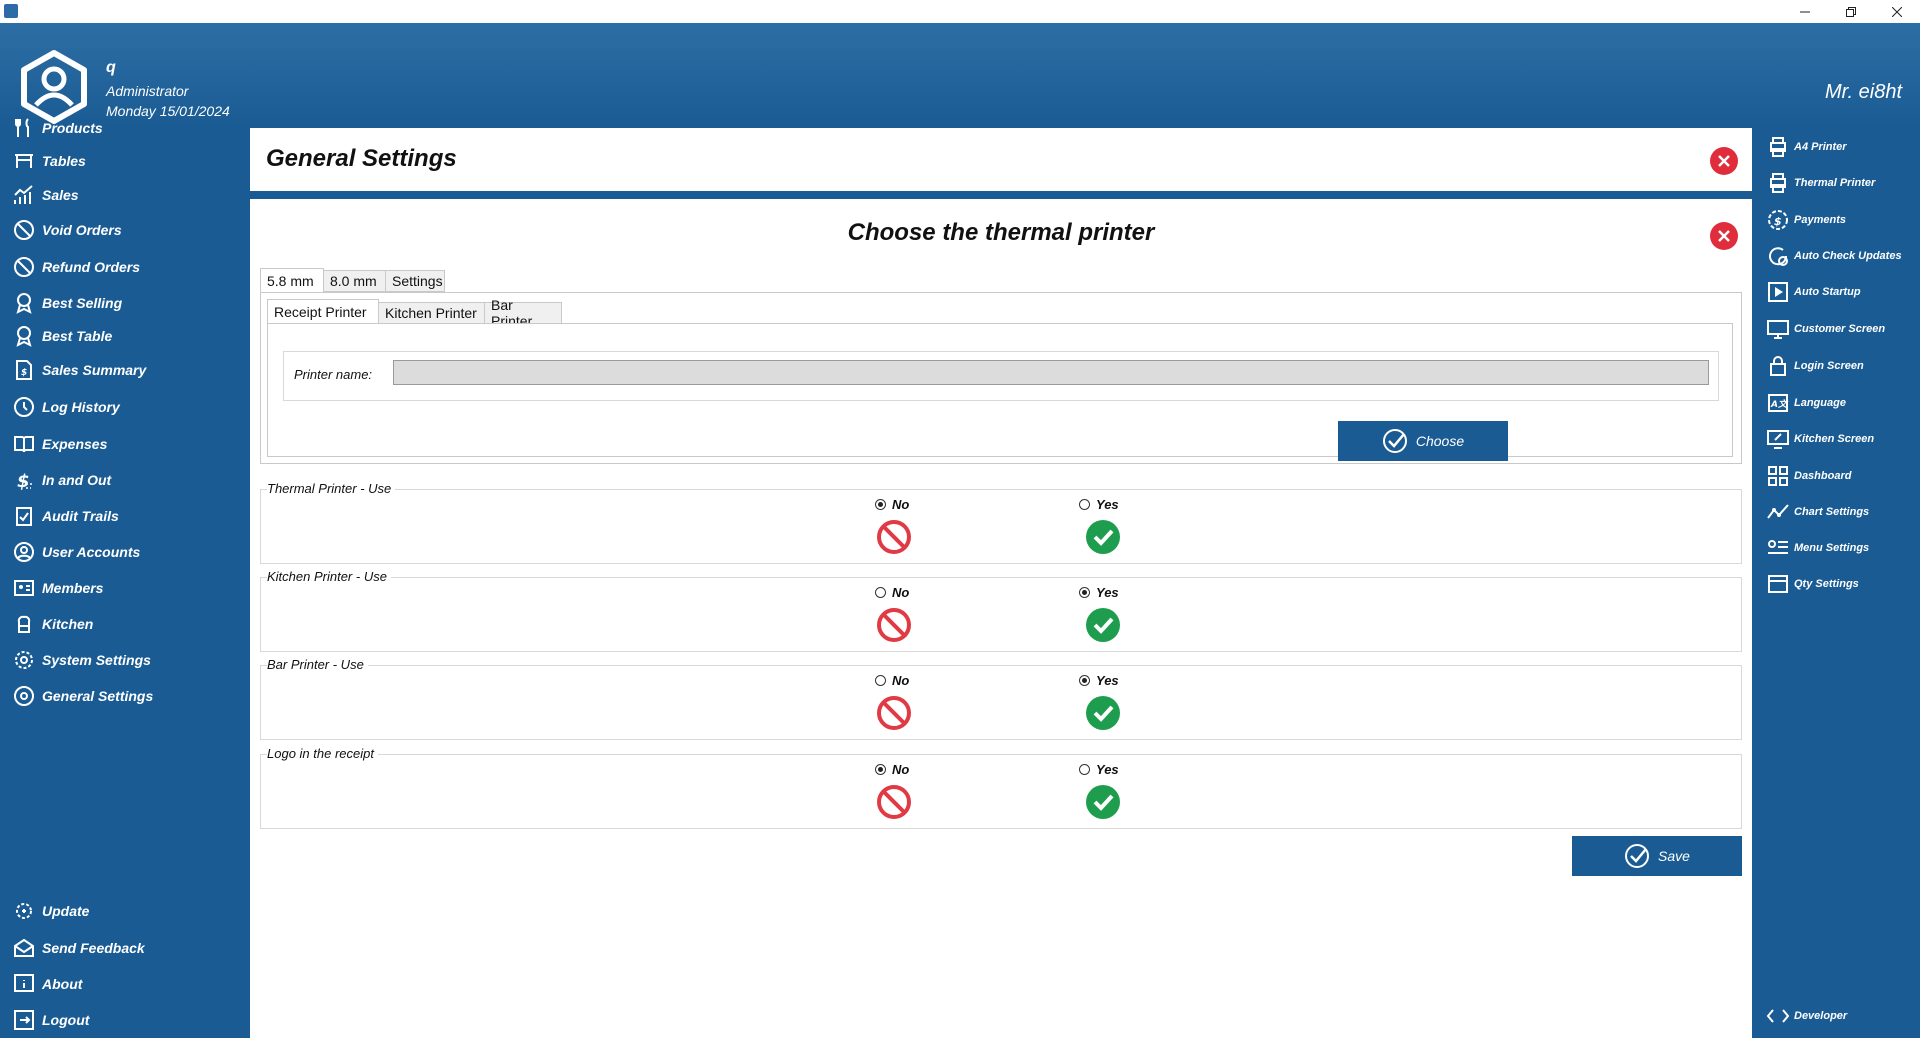 The width and height of the screenshot is (1920, 1038). I want to click on sidebar-item-log-history: Log History, so click(66, 407).